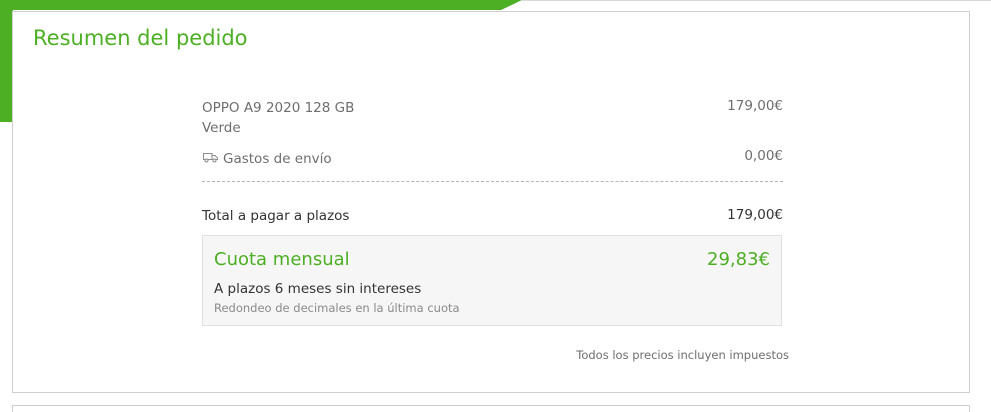  What do you see at coordinates (210, 158) in the screenshot?
I see `truck-icon` at bounding box center [210, 158].